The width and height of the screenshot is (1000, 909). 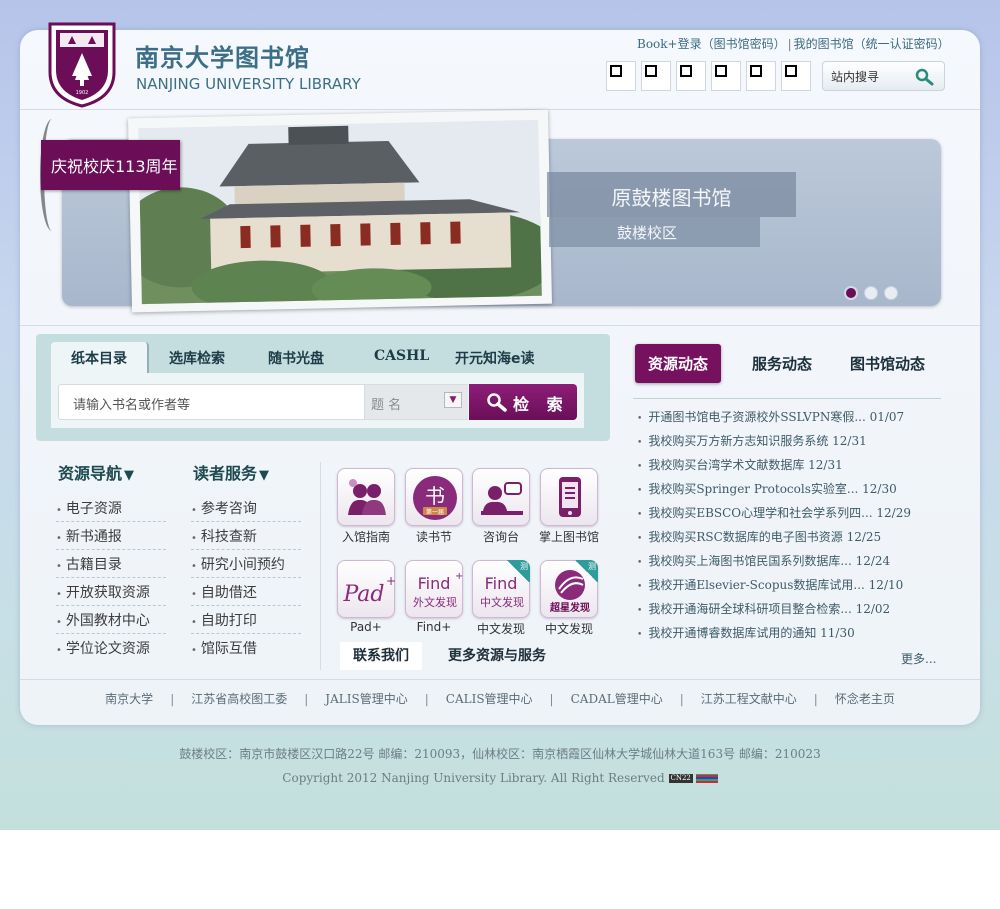 I want to click on list-item: • 电子资源, so click(x=111, y=508).